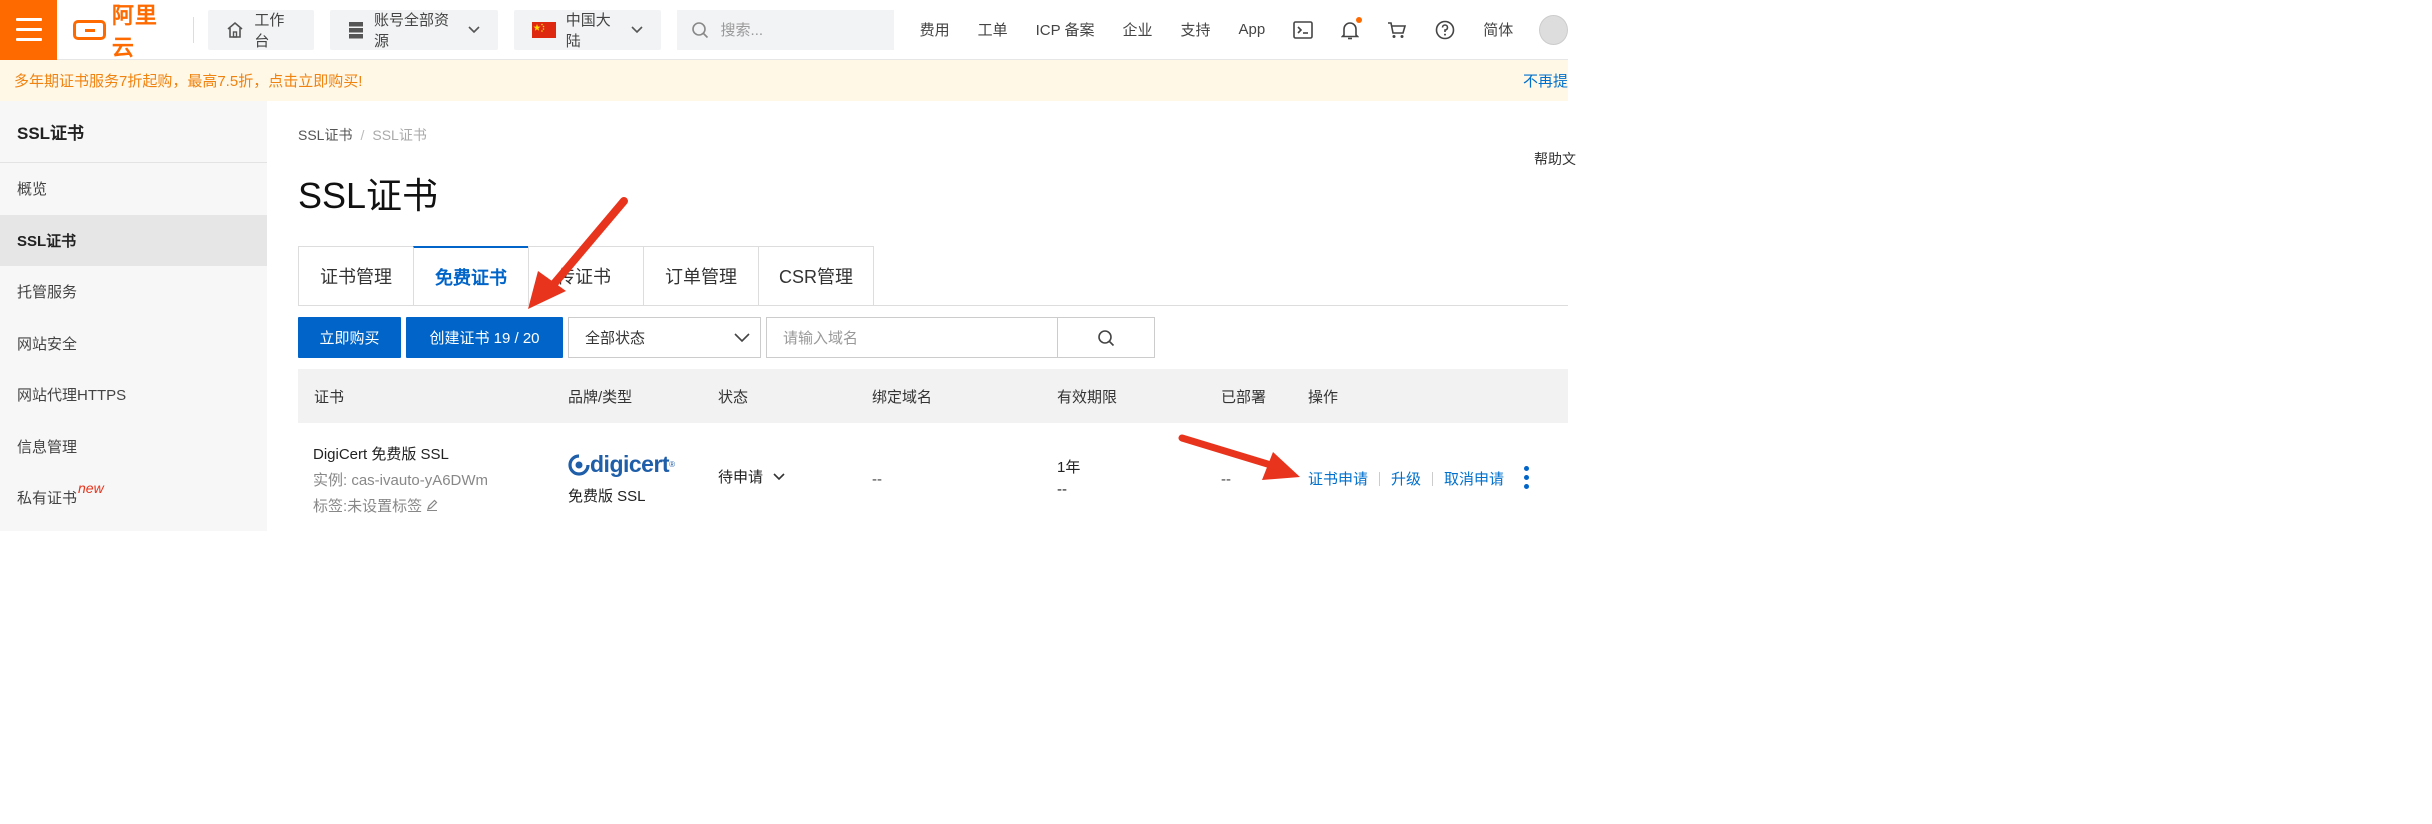 This screenshot has height=824, width=2432. I want to click on resources-dropdown: 账号全部资源, so click(414, 29).